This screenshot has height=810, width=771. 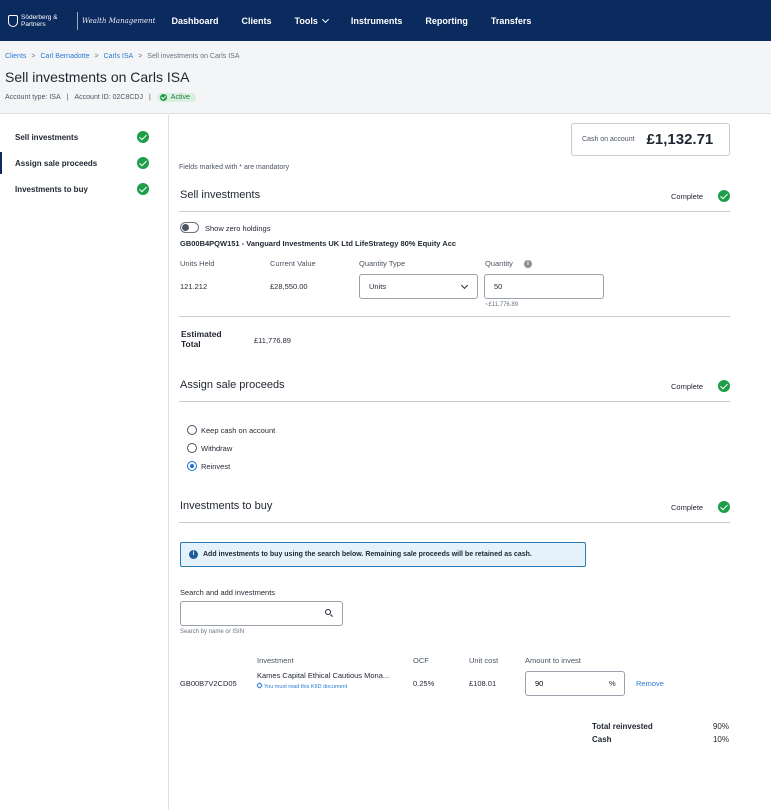 What do you see at coordinates (312, 20) in the screenshot?
I see `nav-tools: Tools` at bounding box center [312, 20].